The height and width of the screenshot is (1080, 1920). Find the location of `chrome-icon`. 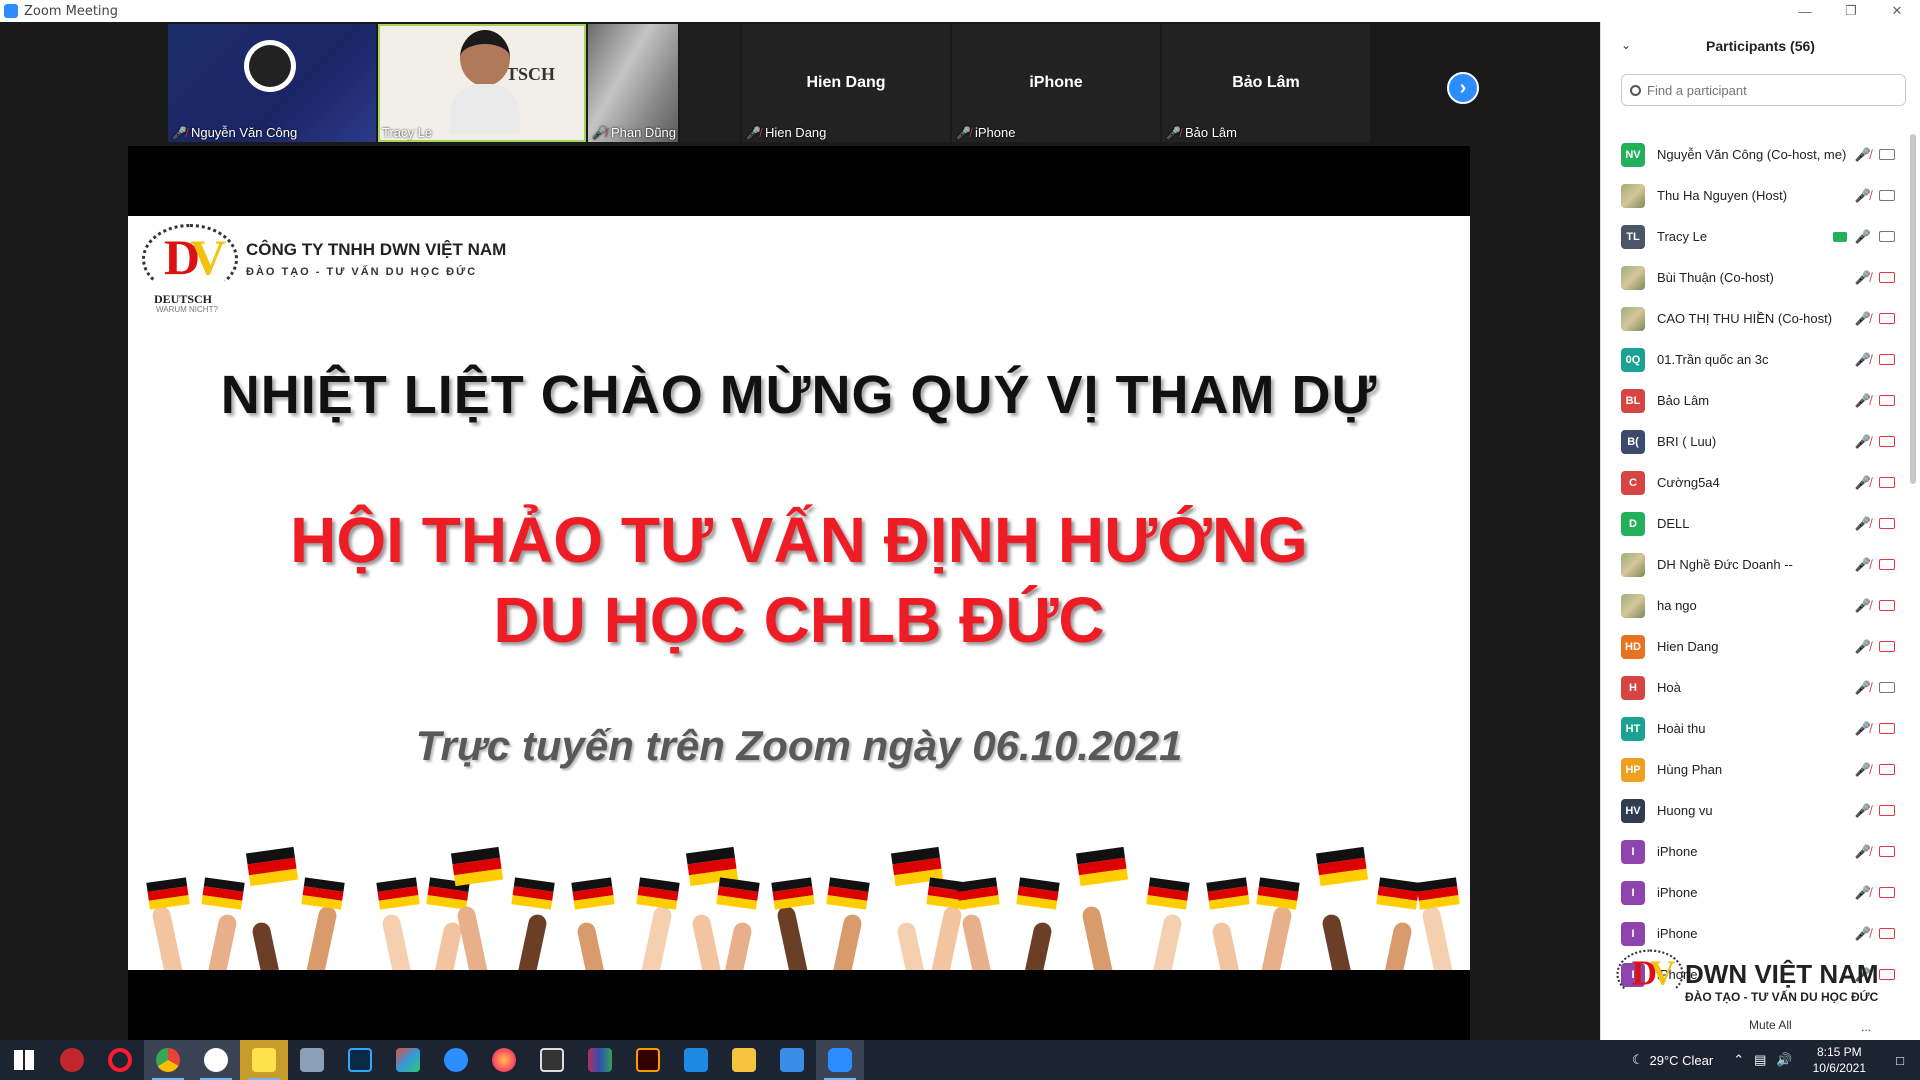

chrome-icon is located at coordinates (168, 1060).